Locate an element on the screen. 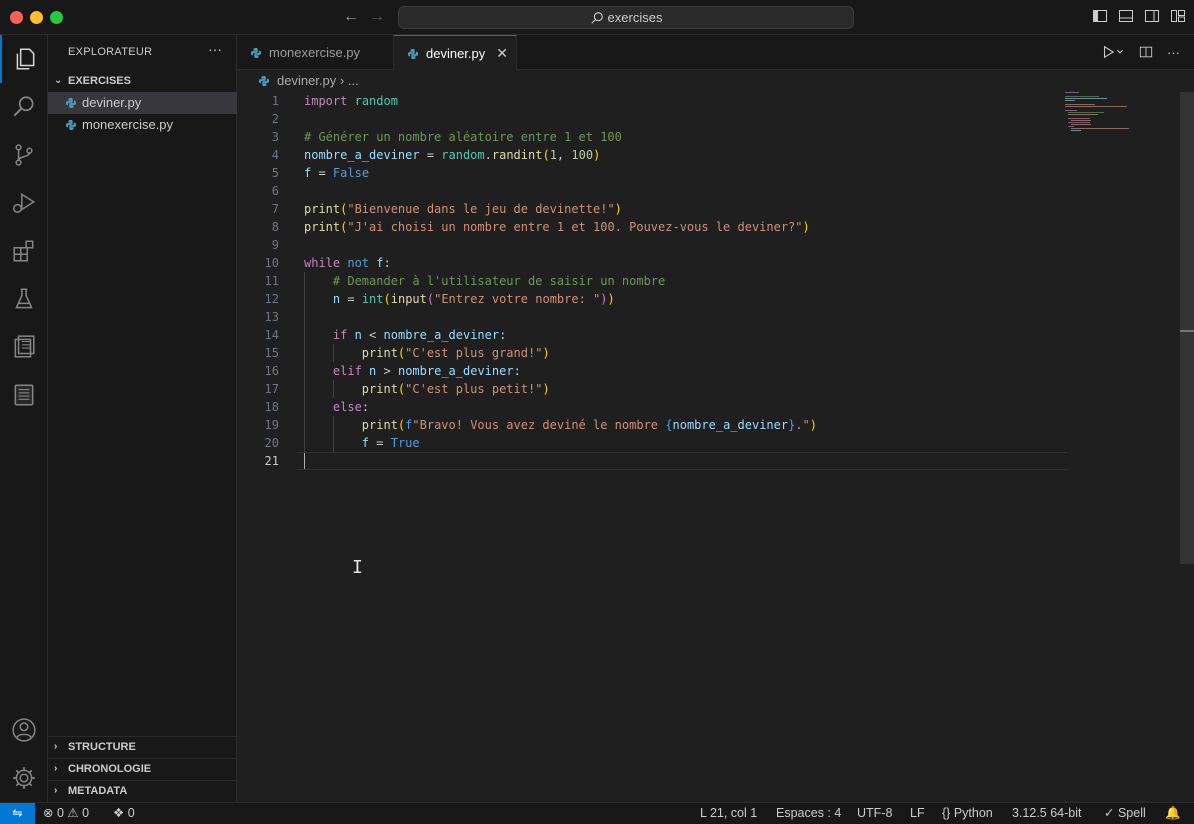 This screenshot has height=824, width=1194. toggle-secondary-sidebar-icon is located at coordinates (1152, 16).